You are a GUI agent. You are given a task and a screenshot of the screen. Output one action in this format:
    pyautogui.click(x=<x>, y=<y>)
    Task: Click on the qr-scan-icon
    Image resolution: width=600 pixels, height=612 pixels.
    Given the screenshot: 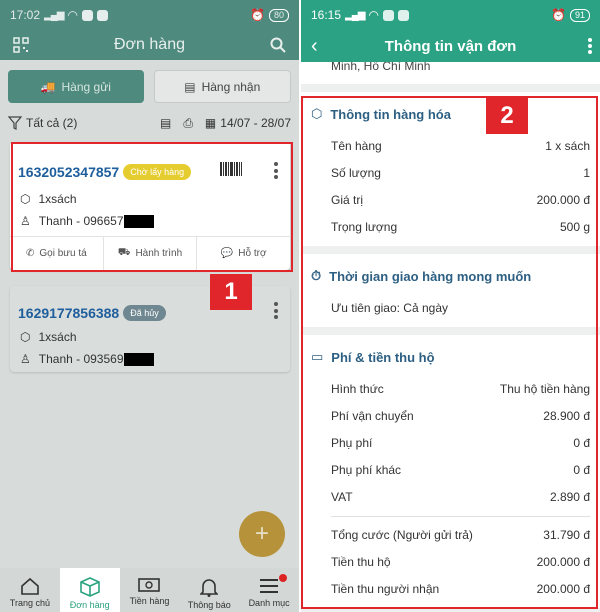 What is the action you would take?
    pyautogui.click(x=21, y=45)
    